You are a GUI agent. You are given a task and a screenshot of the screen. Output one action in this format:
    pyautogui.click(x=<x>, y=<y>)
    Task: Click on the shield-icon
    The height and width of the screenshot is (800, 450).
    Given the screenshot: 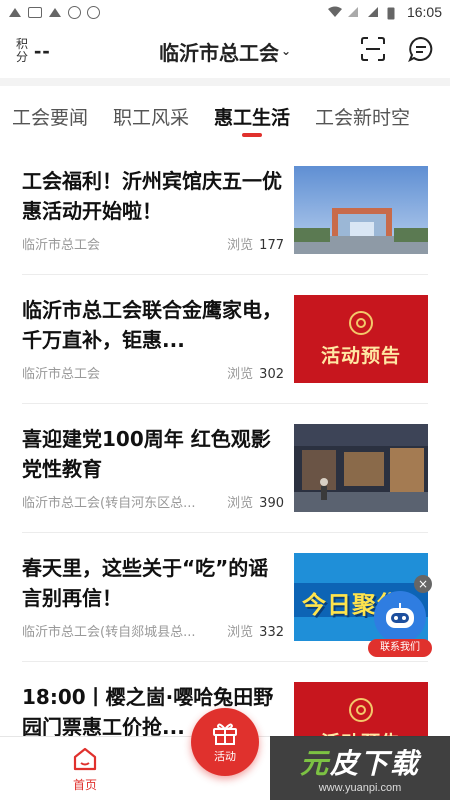 What is the action you would take?
    pyautogui.click(x=74, y=12)
    